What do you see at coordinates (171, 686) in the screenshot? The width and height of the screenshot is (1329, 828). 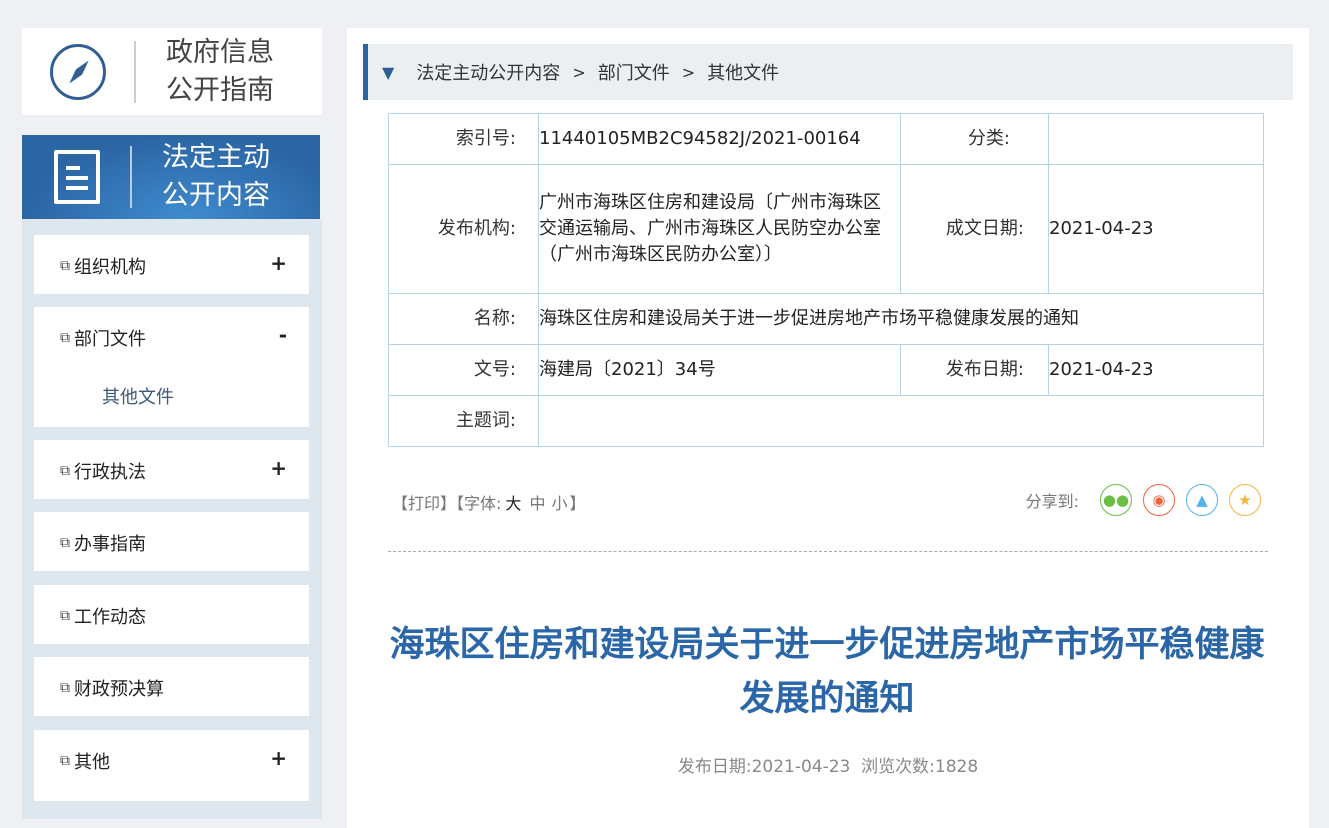 I see `sidebar-item-budget: ⧉ 财政预决算` at bounding box center [171, 686].